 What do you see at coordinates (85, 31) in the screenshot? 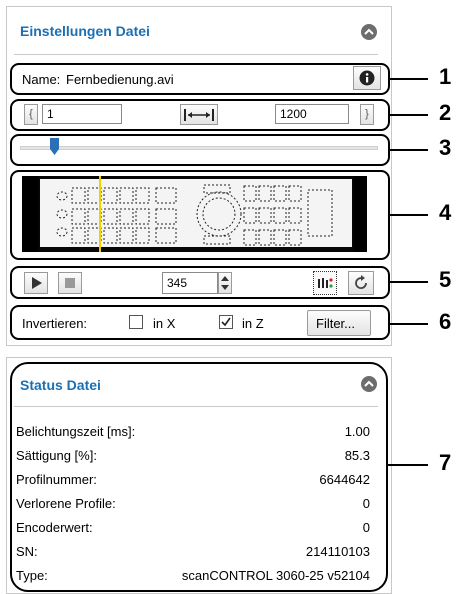
I see `file-settings-title: Einstellungen Datei` at bounding box center [85, 31].